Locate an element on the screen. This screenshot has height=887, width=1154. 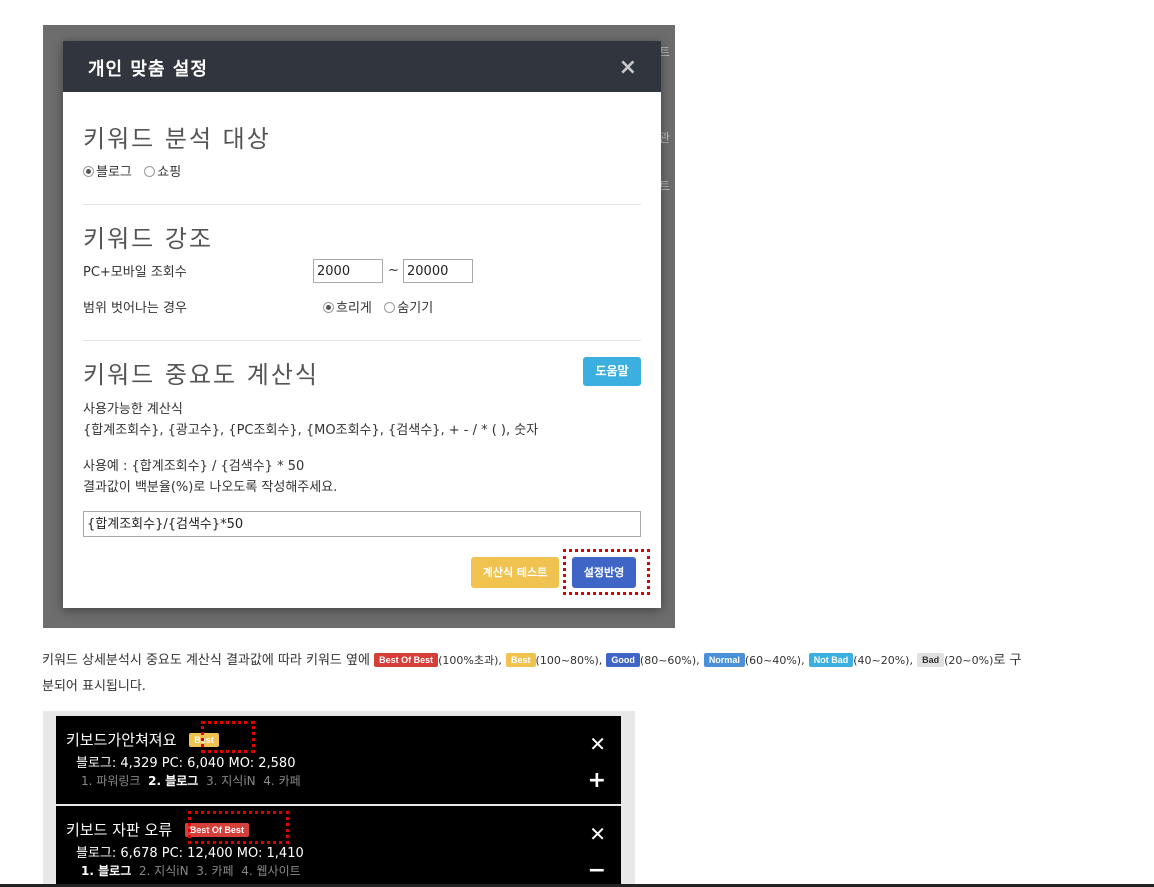
radio-blog is located at coordinates (88, 171).